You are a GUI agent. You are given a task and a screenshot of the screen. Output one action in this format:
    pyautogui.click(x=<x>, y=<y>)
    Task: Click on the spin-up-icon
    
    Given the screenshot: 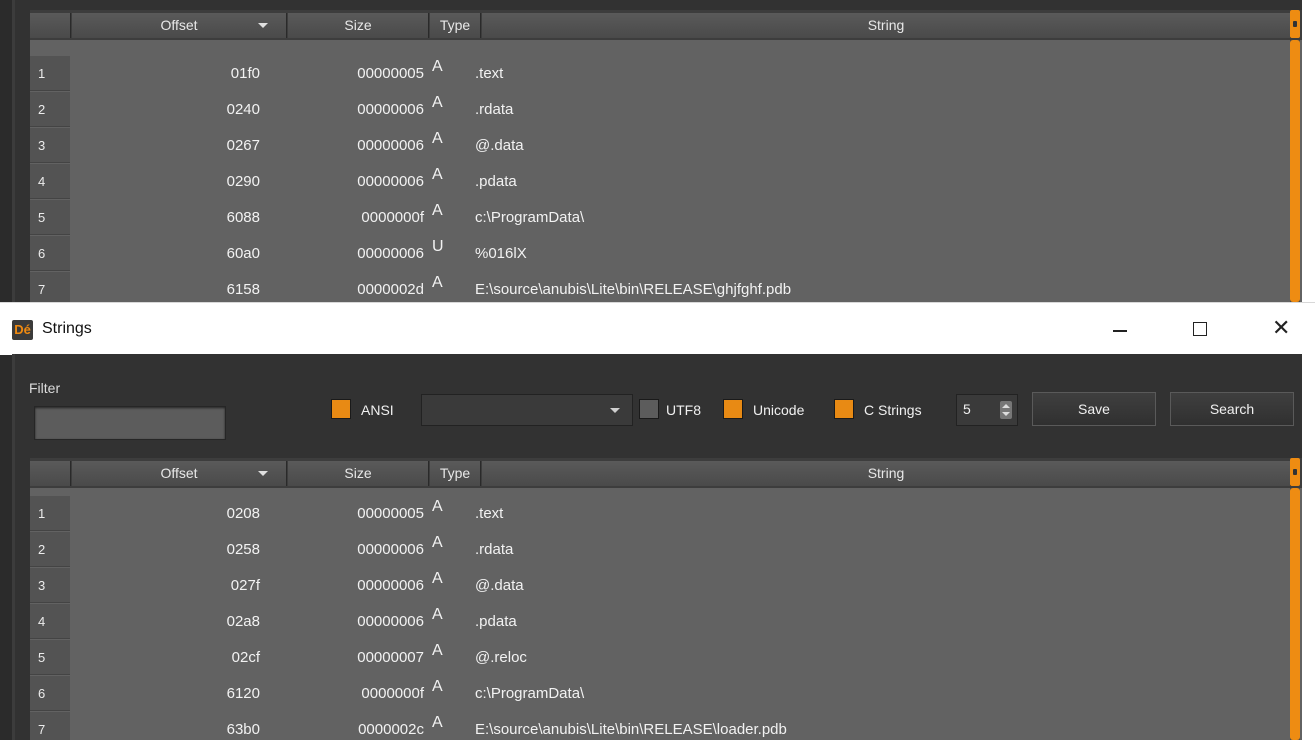 What is the action you would take?
    pyautogui.click(x=1006, y=406)
    